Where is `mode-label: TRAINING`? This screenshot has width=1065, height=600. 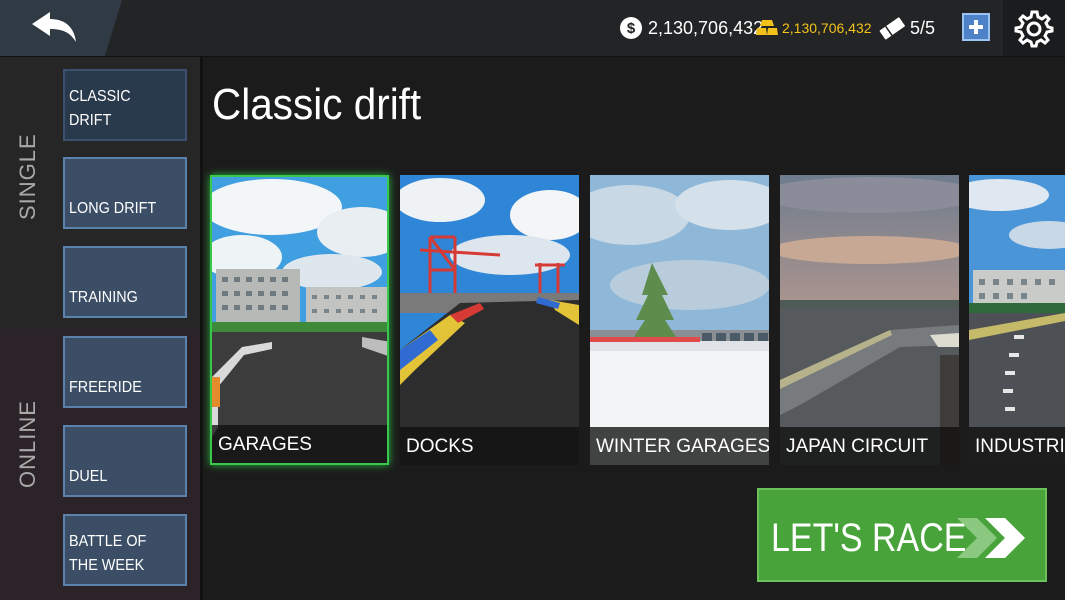 mode-label: TRAINING is located at coordinates (103, 297).